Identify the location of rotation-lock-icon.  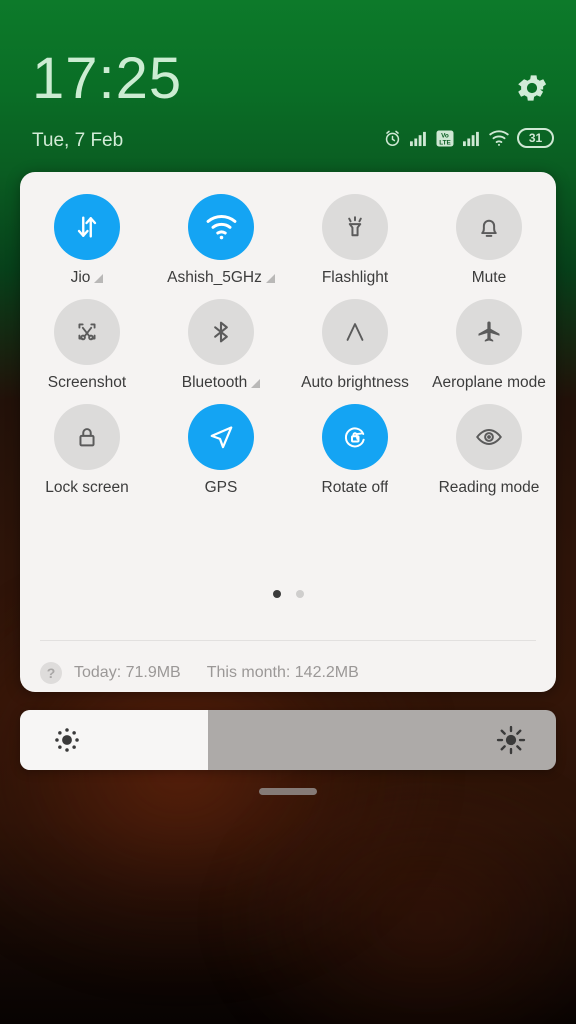
(354, 437).